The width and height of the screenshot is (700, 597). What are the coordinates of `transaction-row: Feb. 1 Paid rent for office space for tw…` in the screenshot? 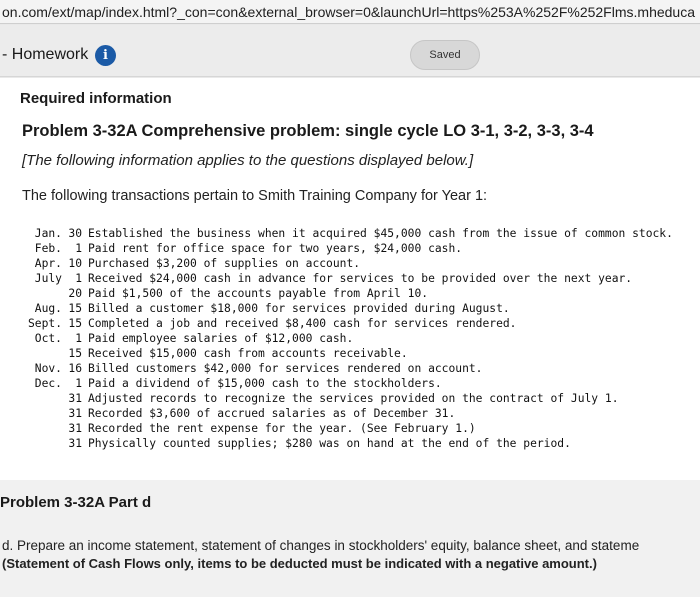 It's located at (362, 248).